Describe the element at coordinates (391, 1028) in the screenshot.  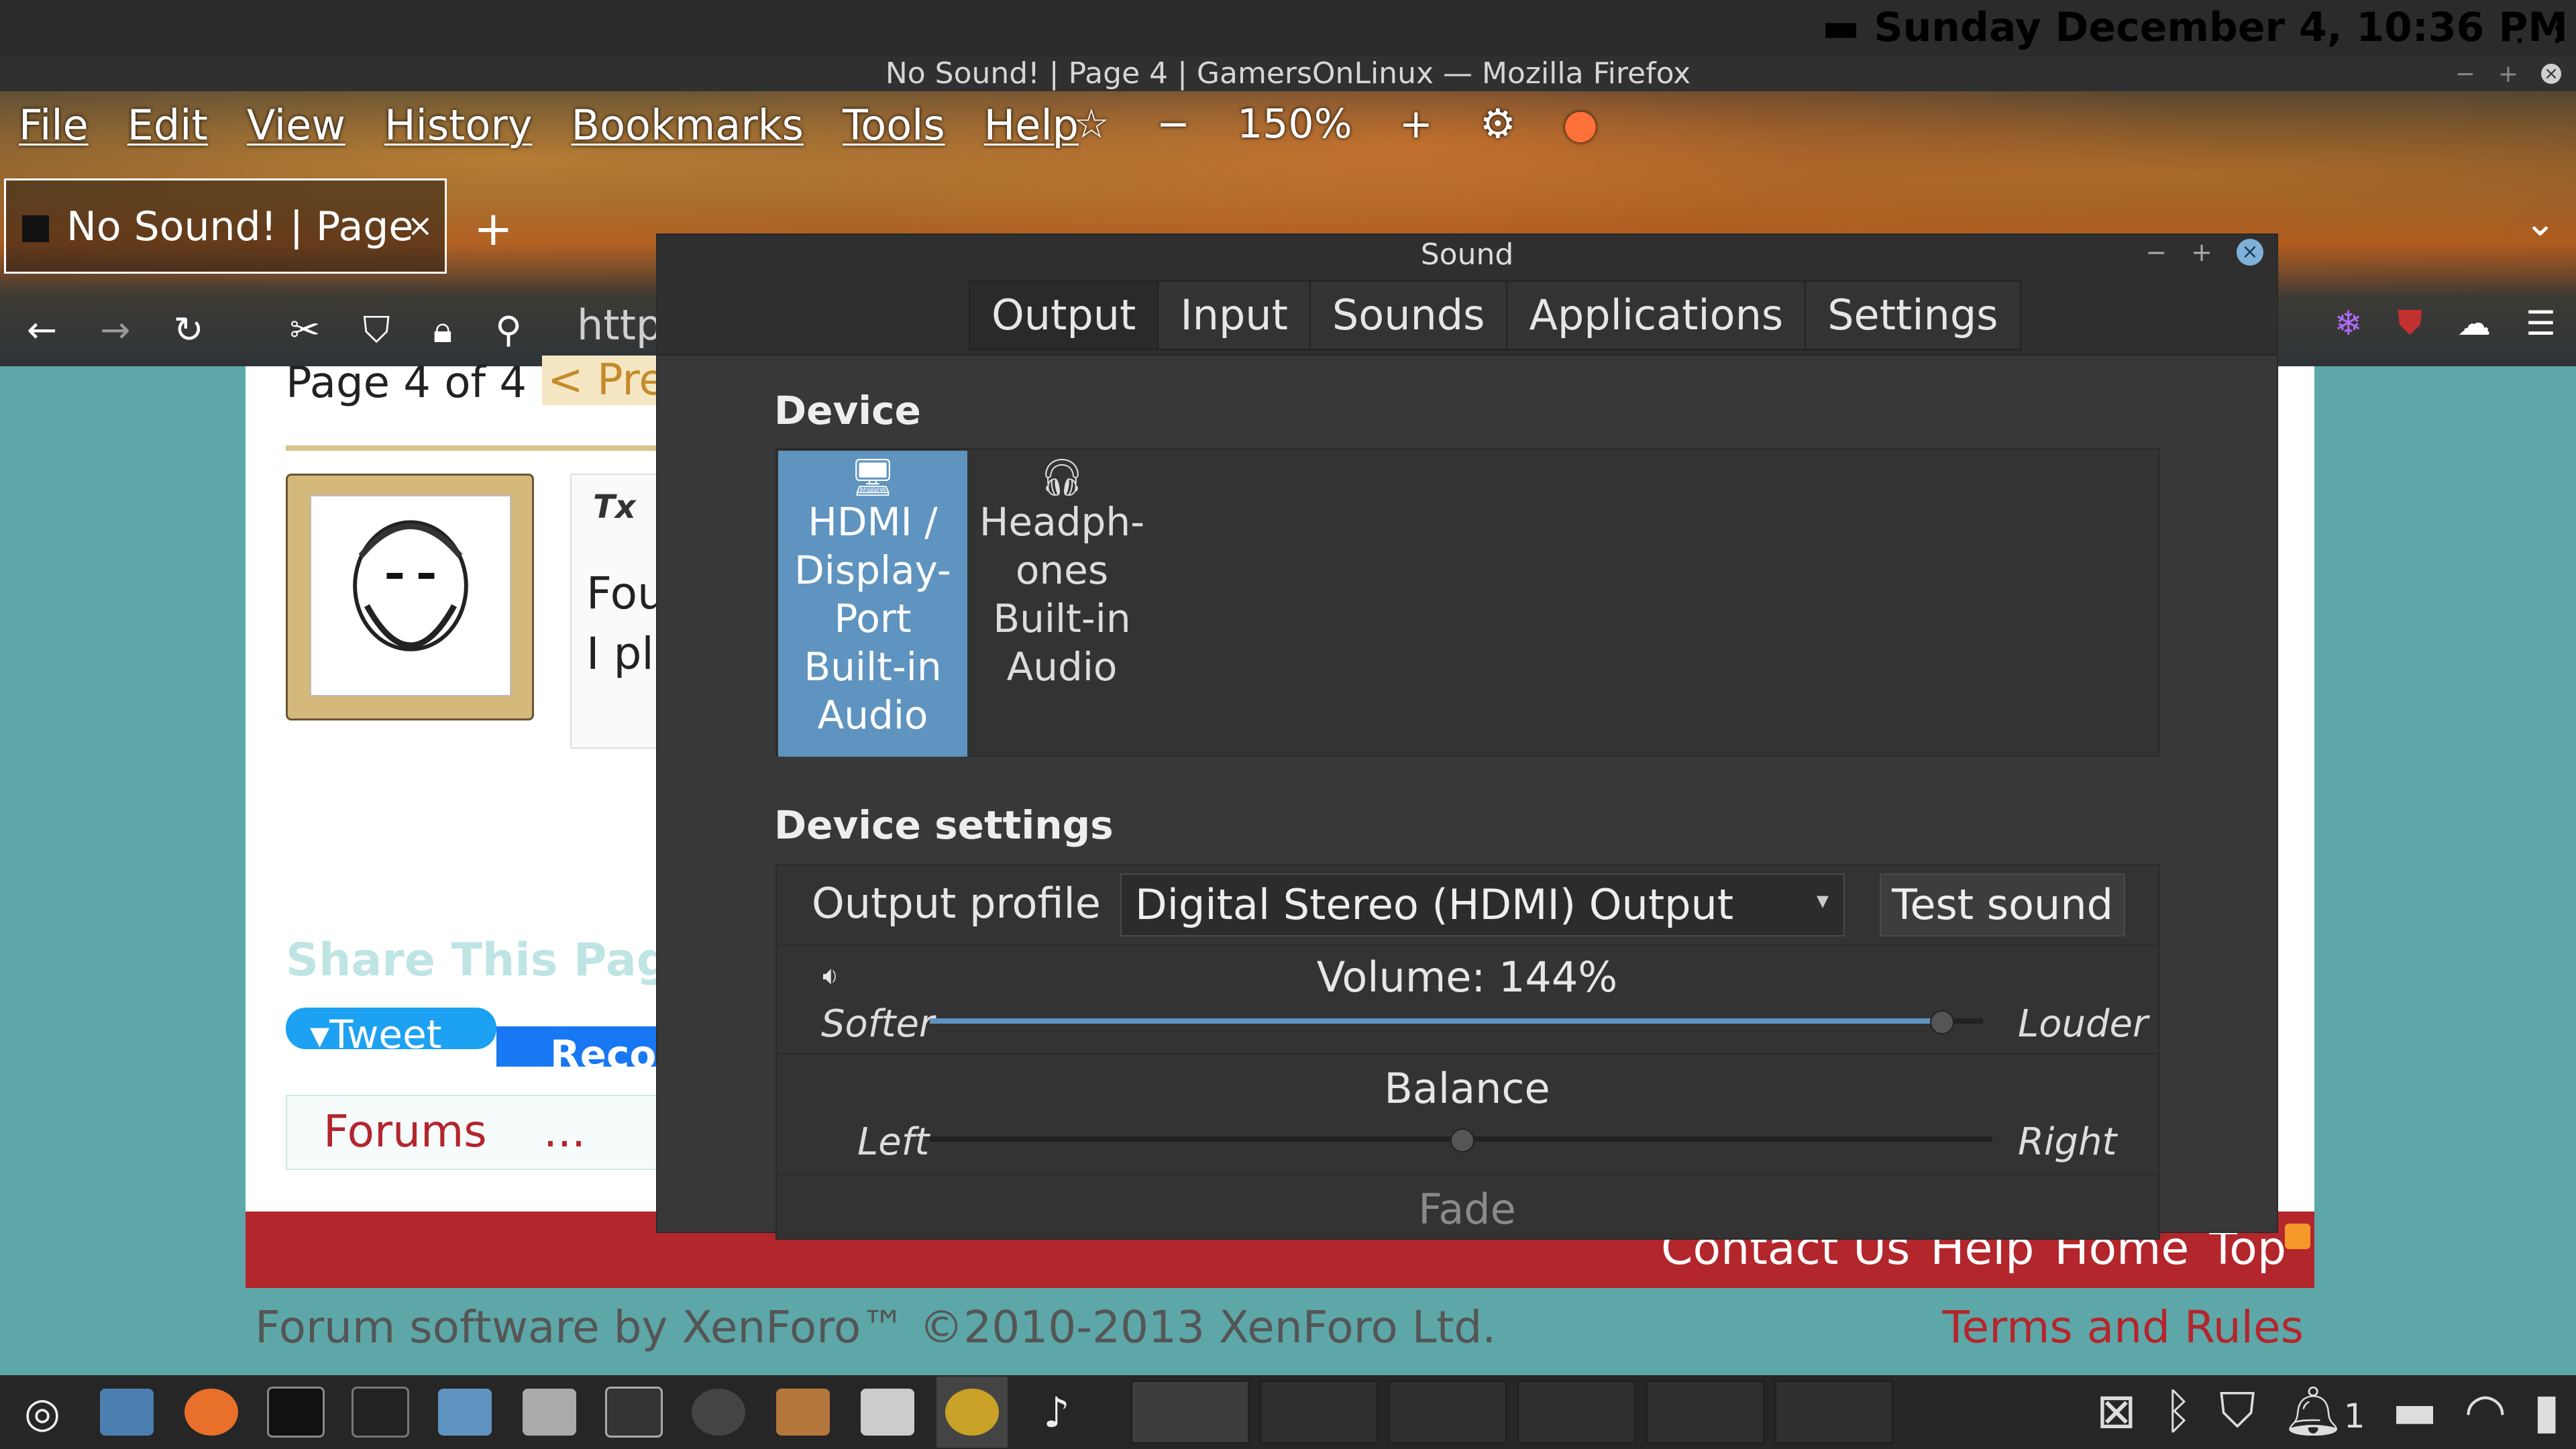
I see `tweet-button: ▾Tweet` at that location.